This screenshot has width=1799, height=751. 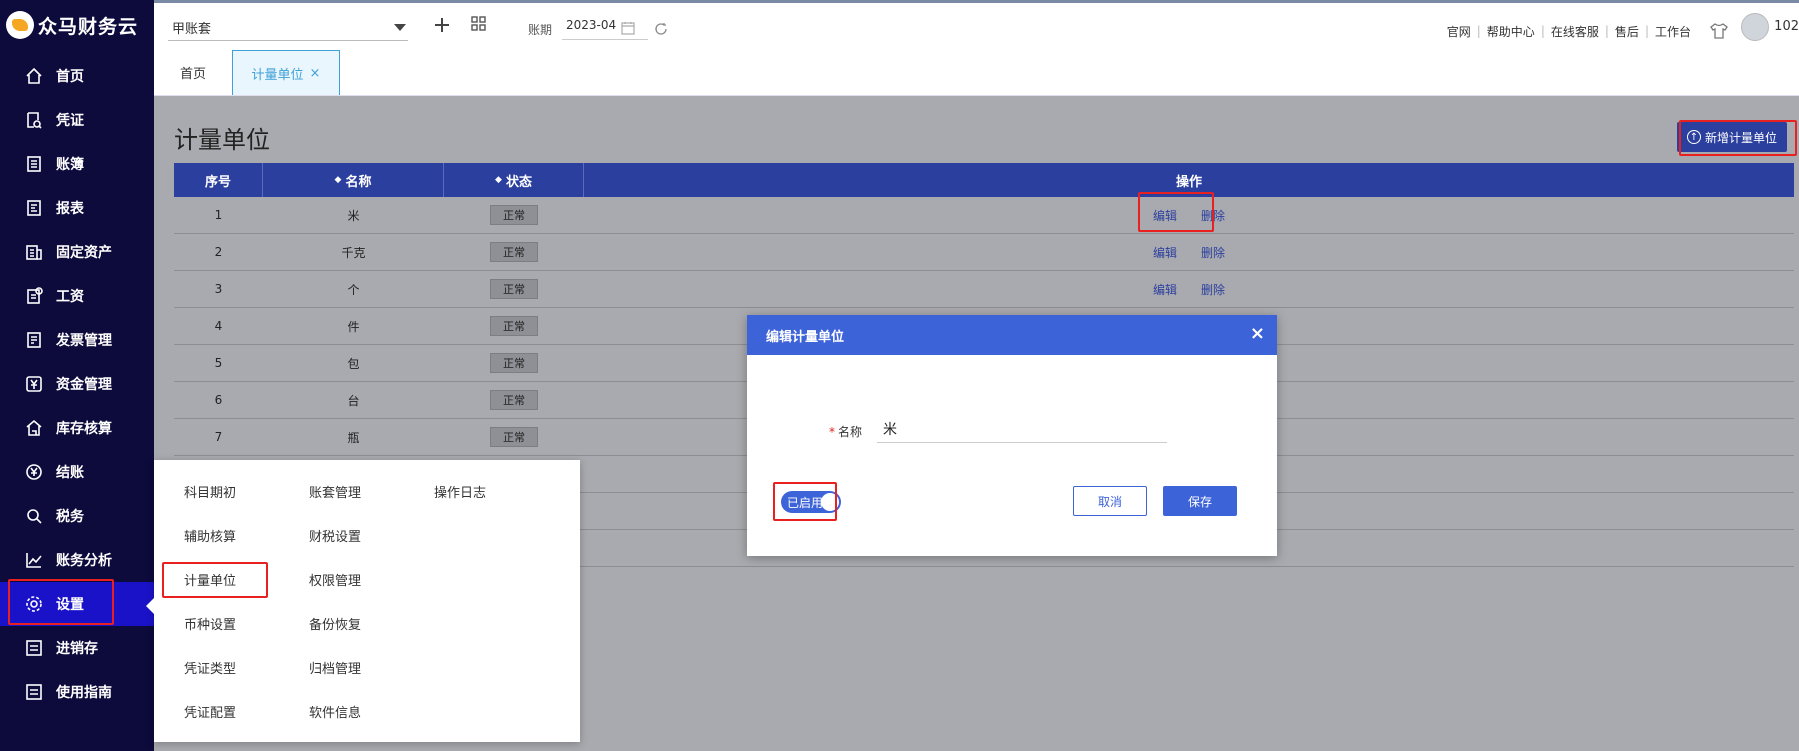 What do you see at coordinates (218, 326) in the screenshot?
I see `cell-index: 4` at bounding box center [218, 326].